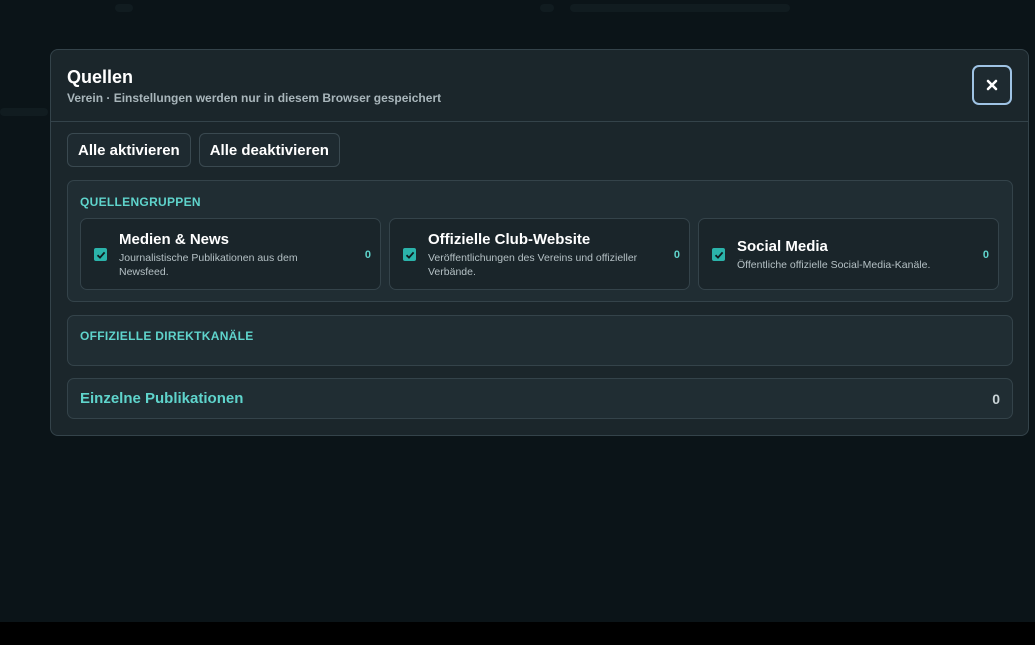  What do you see at coordinates (162, 398) in the screenshot?
I see `single-publications-label: Einzelne Publikationen` at bounding box center [162, 398].